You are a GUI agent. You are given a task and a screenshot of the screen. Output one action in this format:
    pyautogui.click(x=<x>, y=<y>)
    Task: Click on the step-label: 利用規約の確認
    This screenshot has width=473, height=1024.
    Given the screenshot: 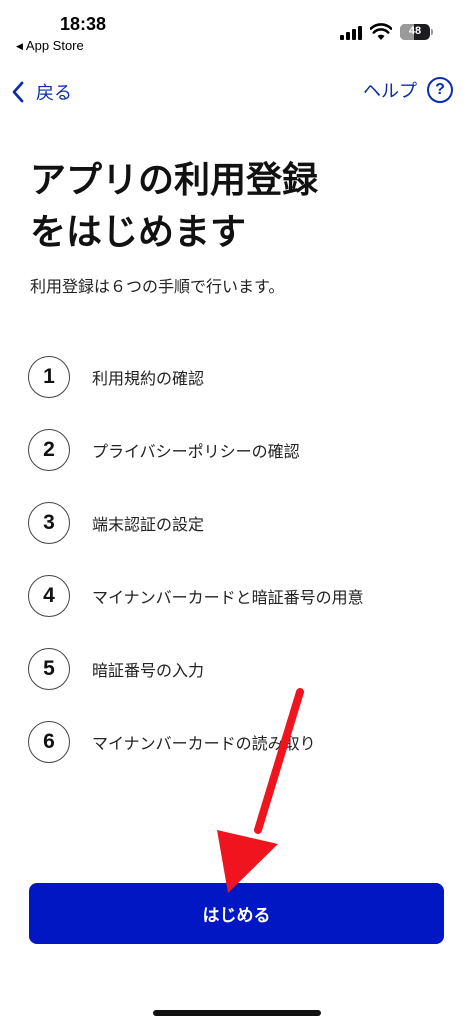 What is the action you would take?
    pyautogui.click(x=148, y=378)
    